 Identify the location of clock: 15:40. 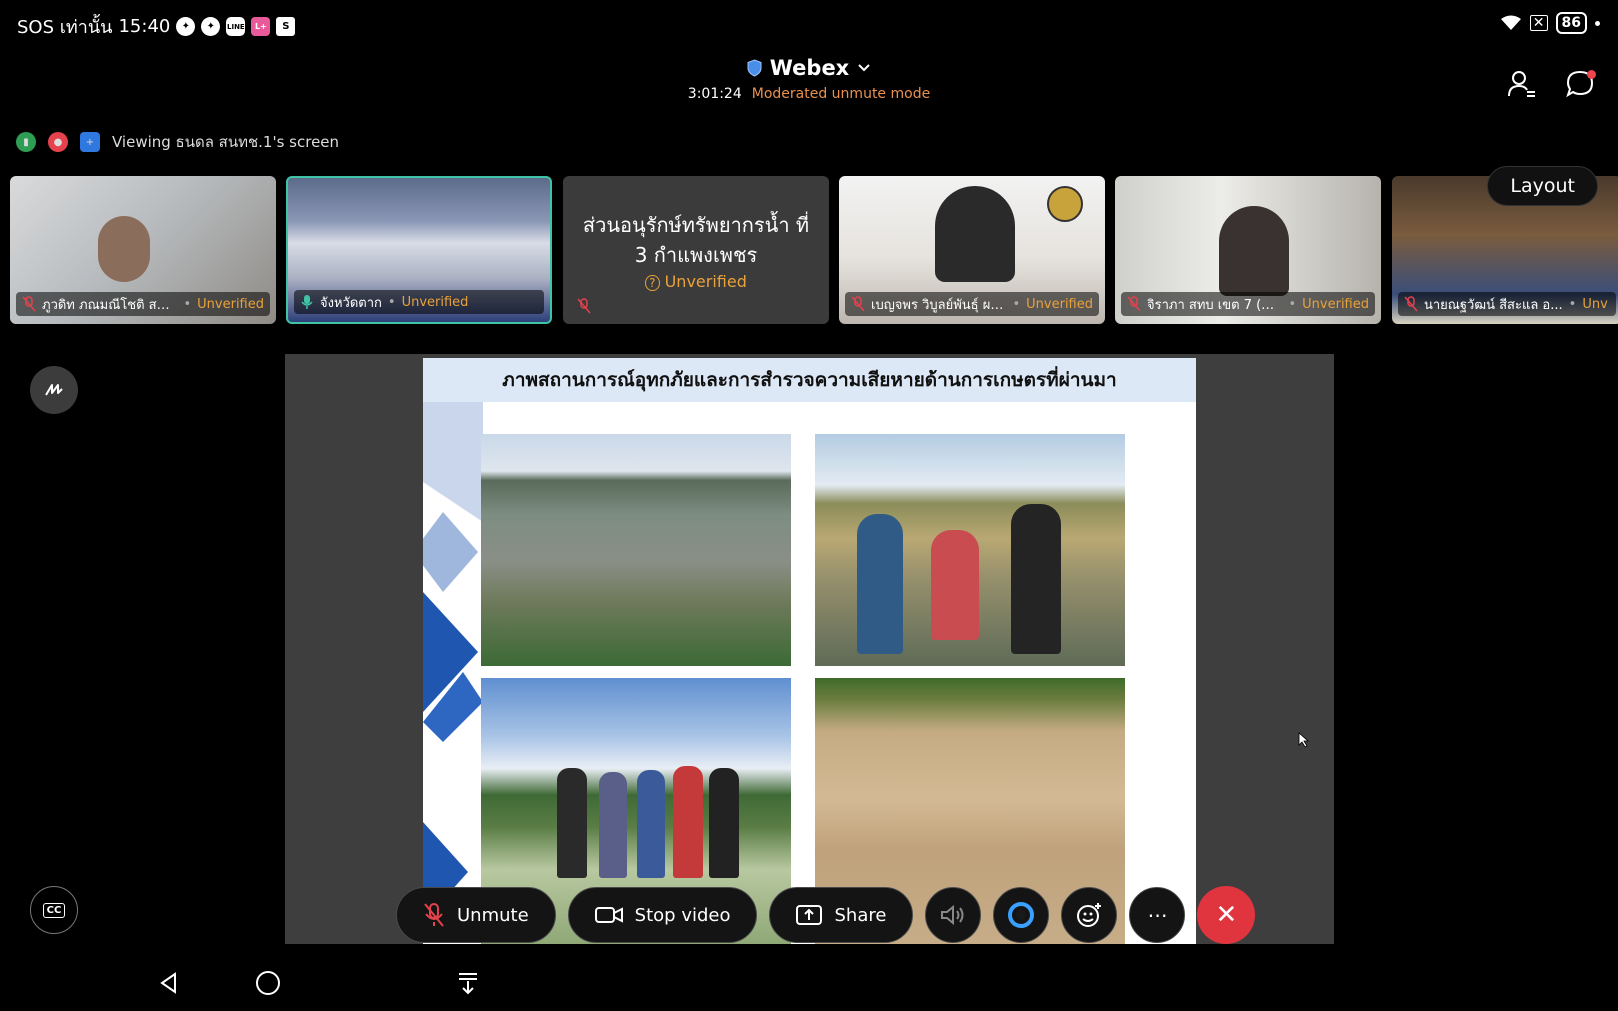
(144, 26).